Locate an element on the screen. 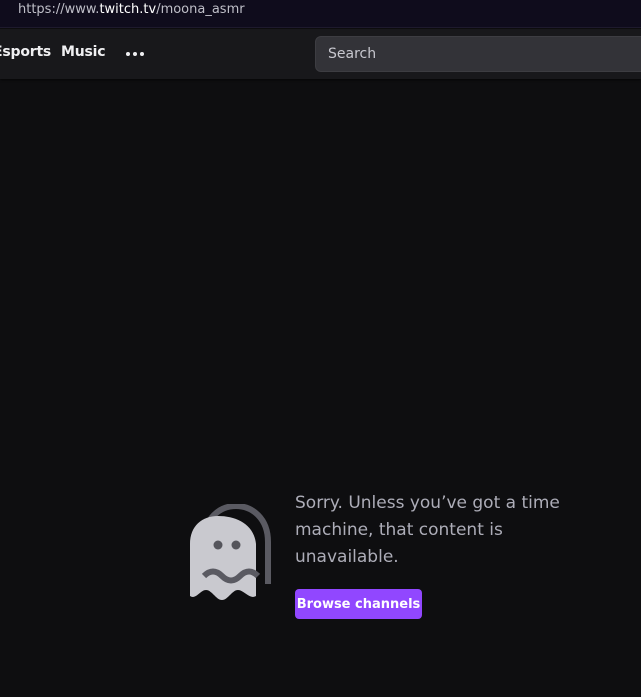 The width and height of the screenshot is (641, 697). error-message-line-1: Sorry. Unless you’ve got a time is located at coordinates (427, 503).